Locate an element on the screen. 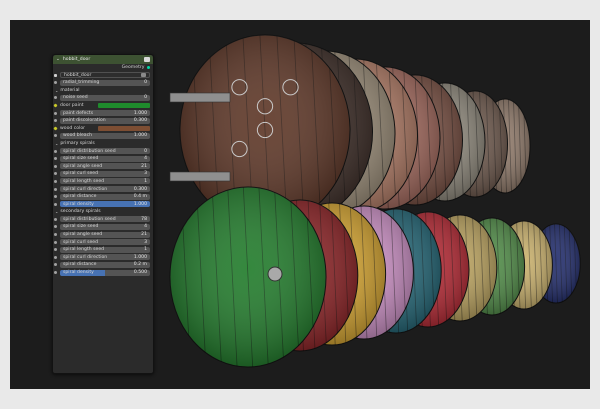 The height and width of the screenshot is (409, 600). panel-section-header: ⌄ secondary spirals is located at coordinates (103, 211).